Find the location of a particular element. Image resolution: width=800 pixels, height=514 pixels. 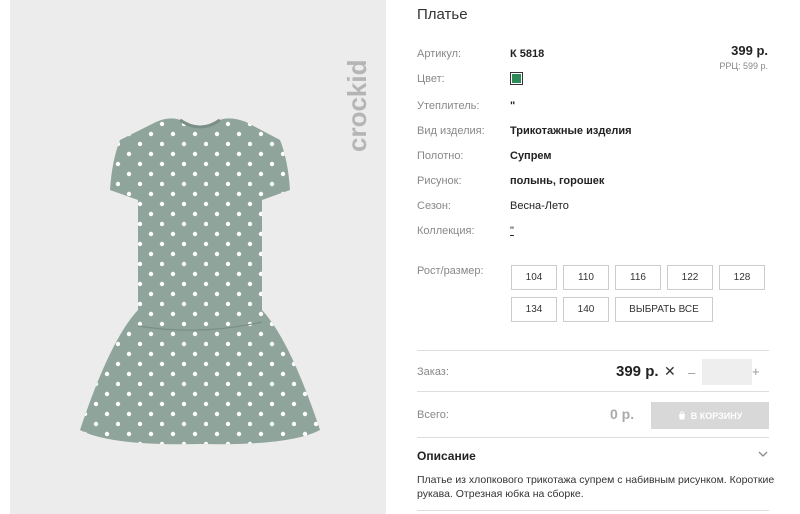

multiply-icon: ✕ is located at coordinates (670, 371).